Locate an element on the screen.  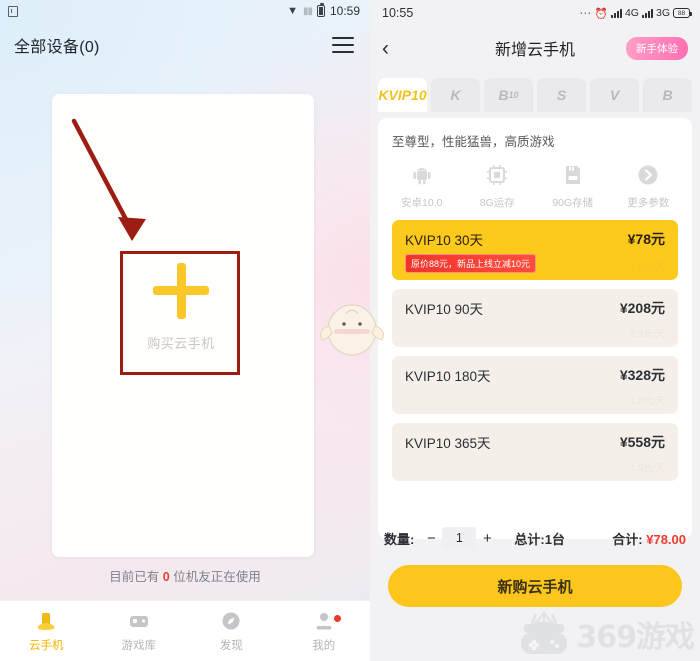
more-dots-icon: ⋯ is located at coordinates (585, 13).